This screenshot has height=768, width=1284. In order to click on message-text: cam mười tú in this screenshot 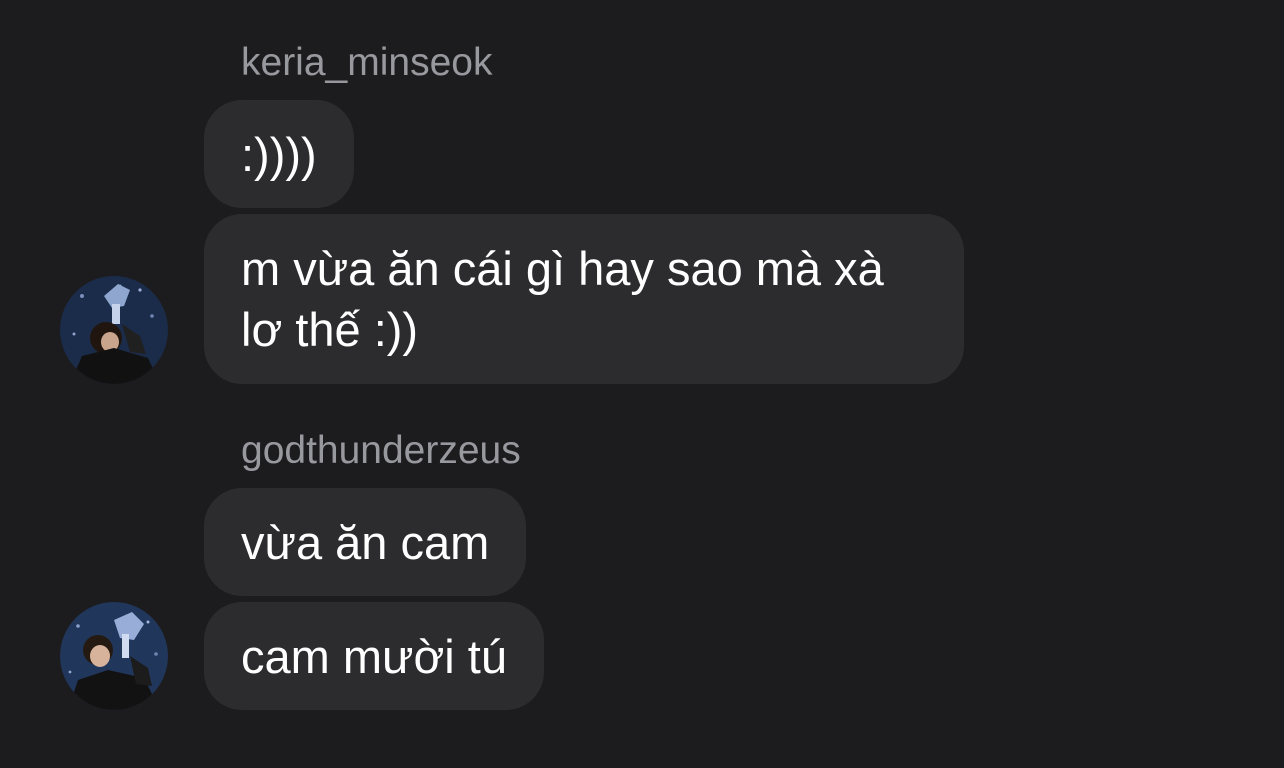, I will do `click(374, 656)`.